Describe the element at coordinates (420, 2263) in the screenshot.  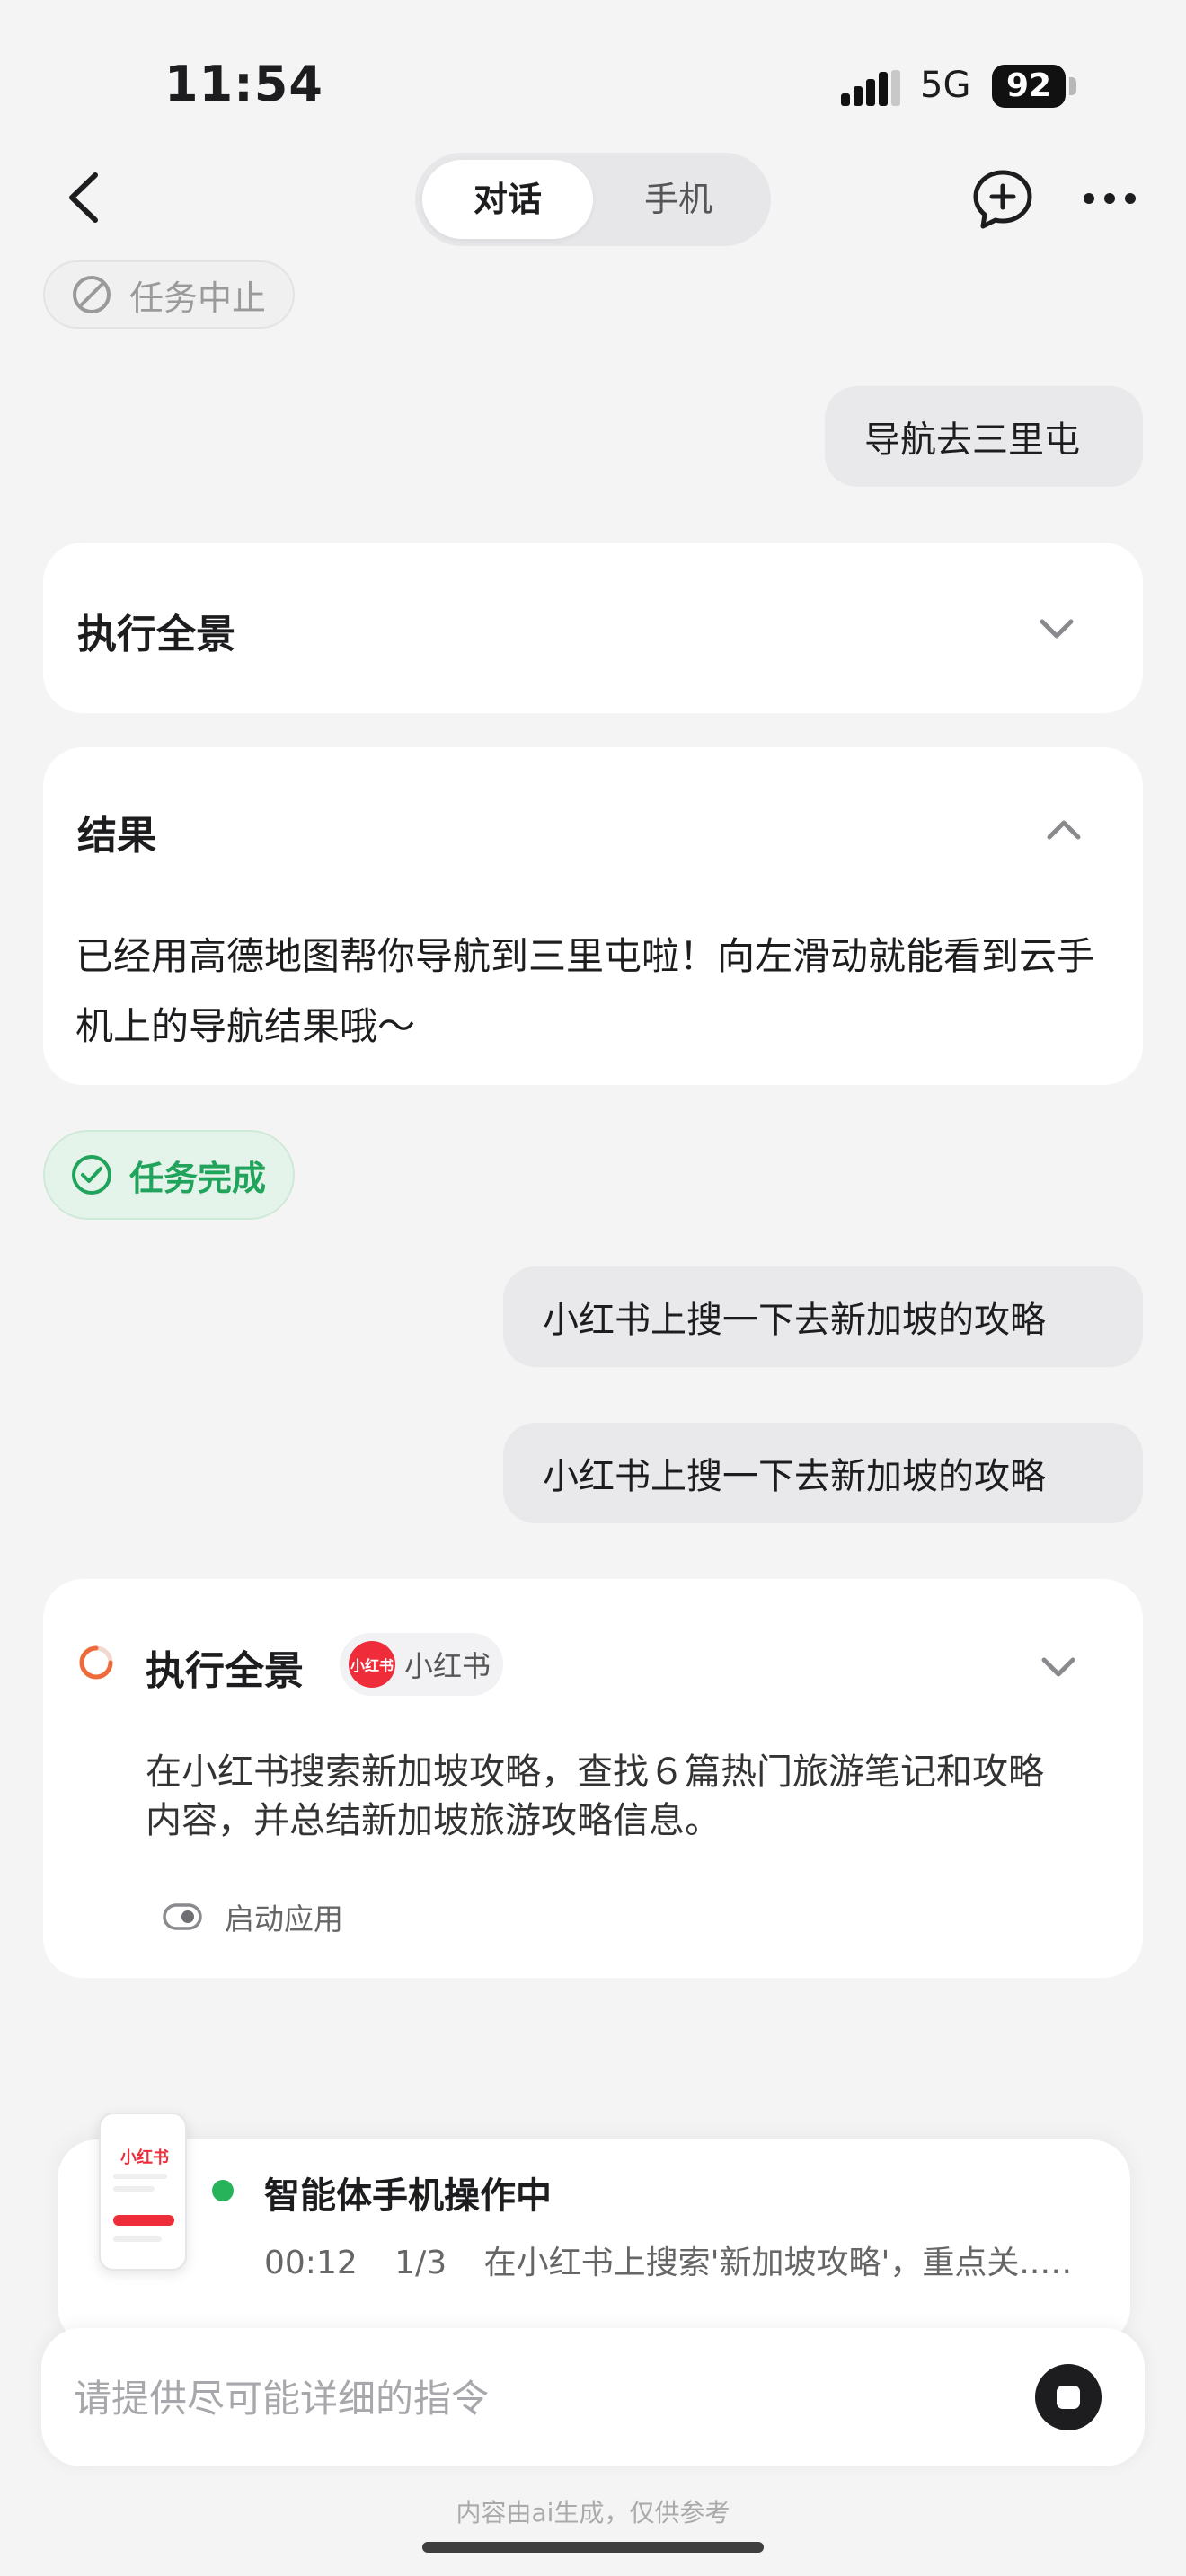
I see `step-progress: 1/3` at that location.